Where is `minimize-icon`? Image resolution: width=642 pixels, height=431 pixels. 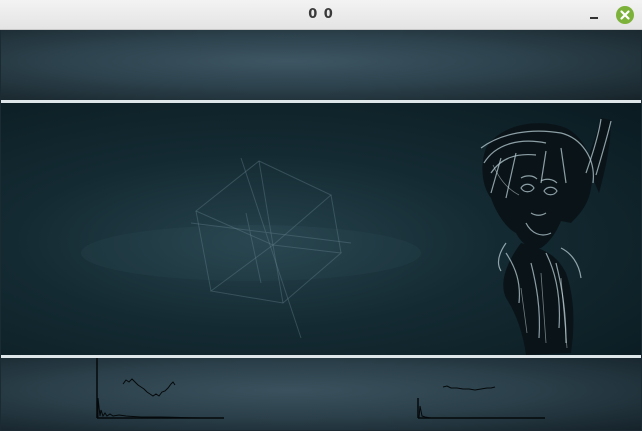
minimize-icon is located at coordinates (594, 18).